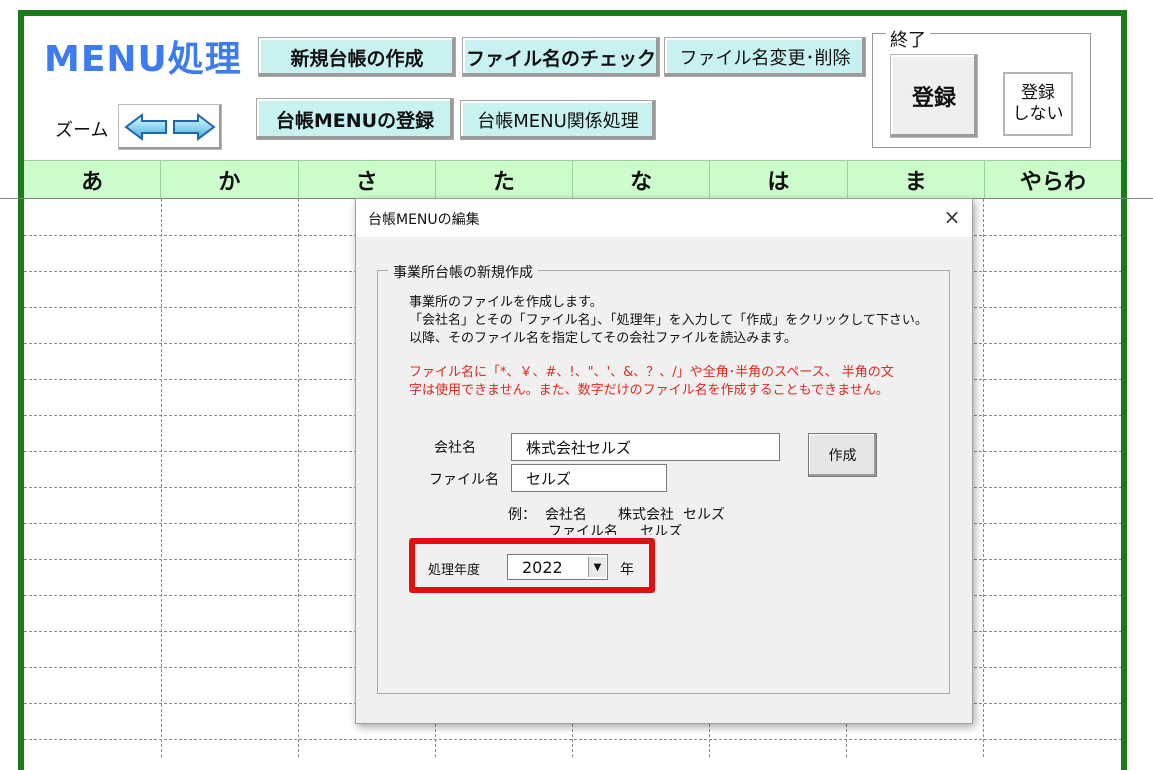  Describe the element at coordinates (464, 480) in the screenshot. I see `file-name-label: ファイル名` at that location.